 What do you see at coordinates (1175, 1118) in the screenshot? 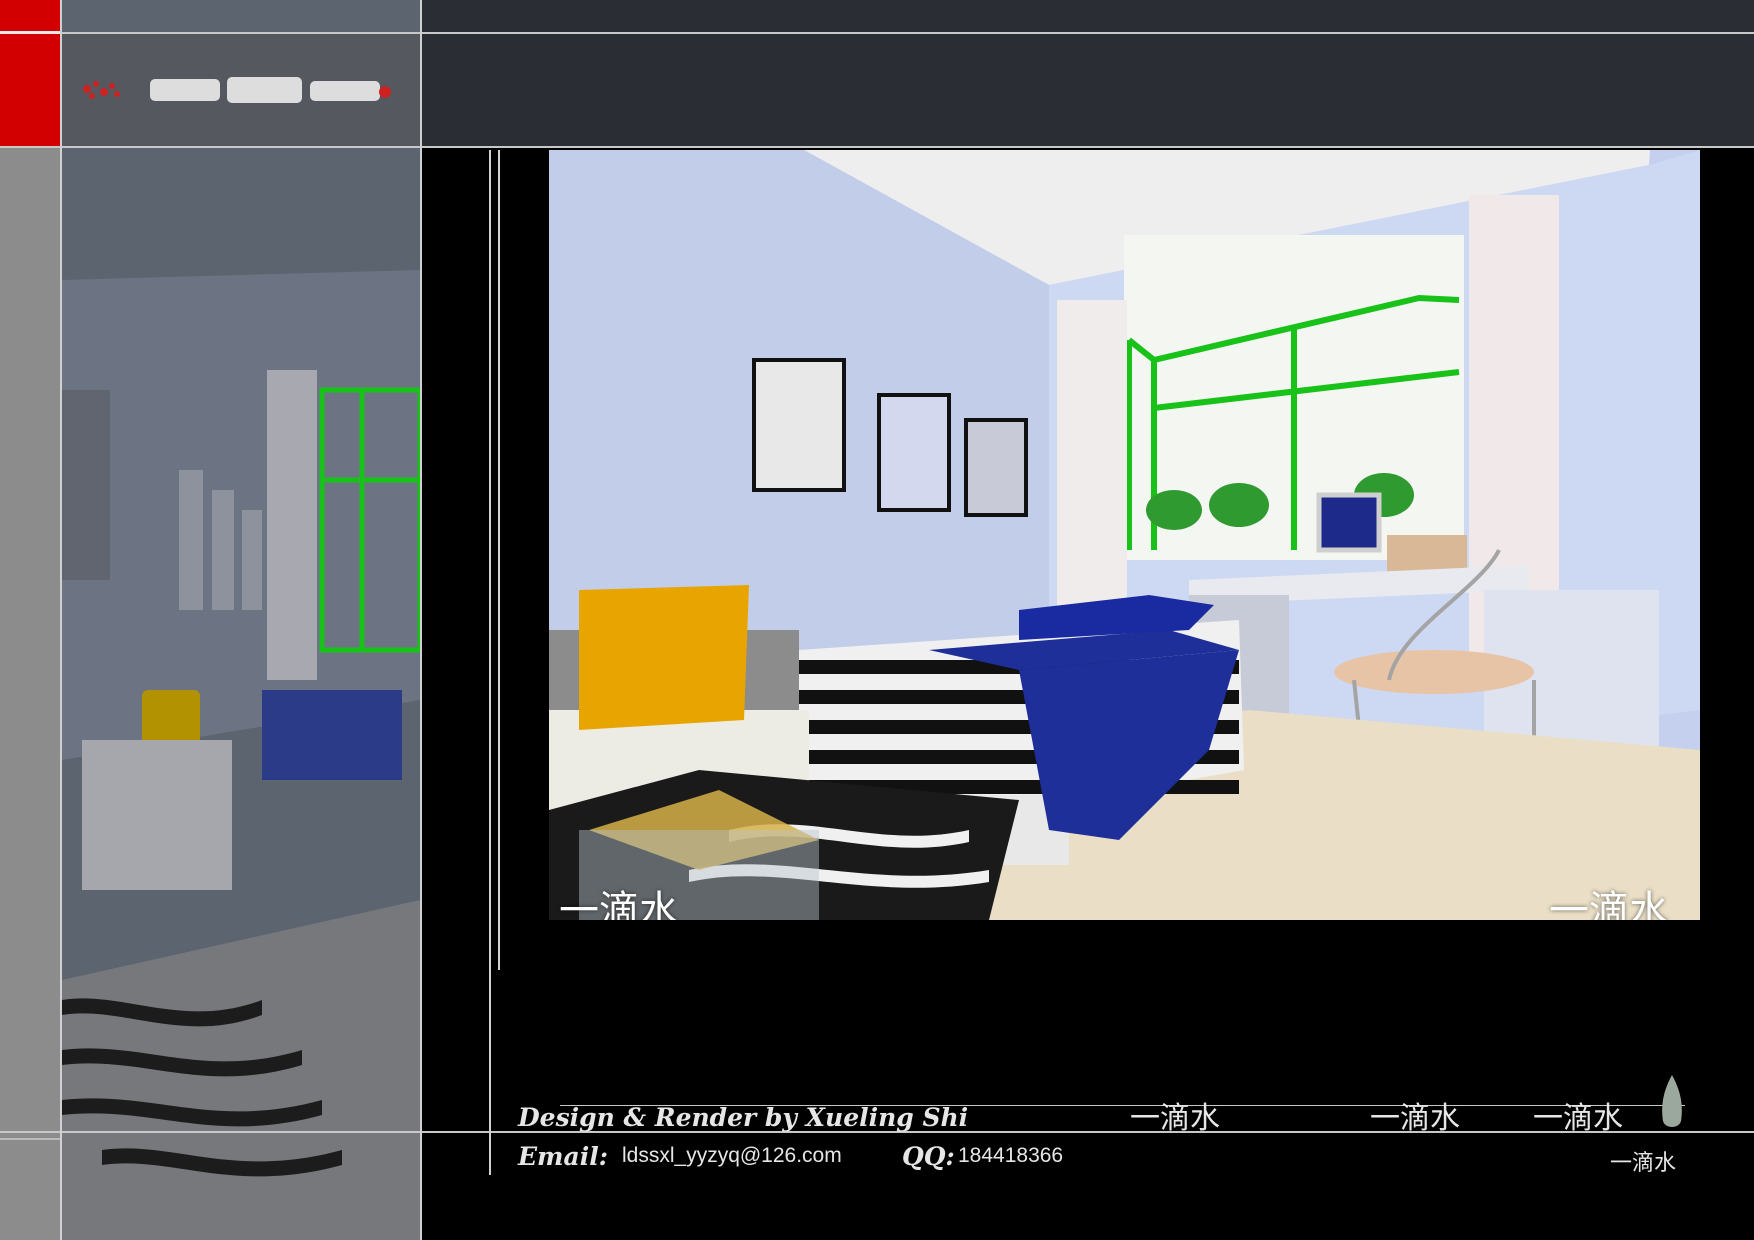
I see `brand-mark-1: 一滴水` at bounding box center [1175, 1118].